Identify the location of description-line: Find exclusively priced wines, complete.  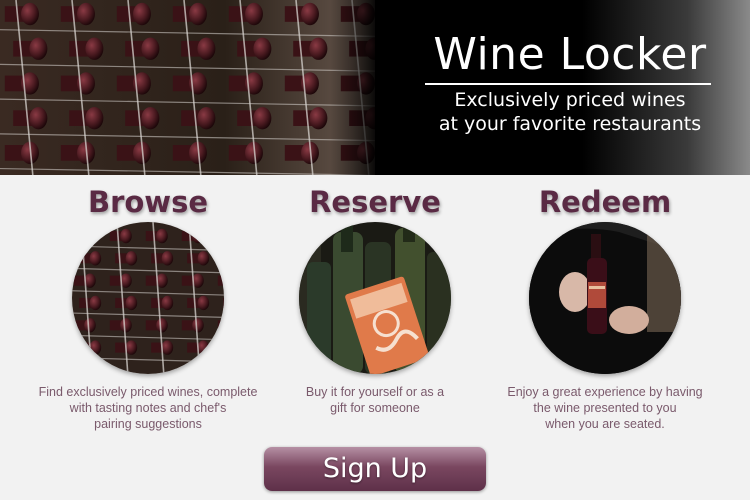
(148, 392).